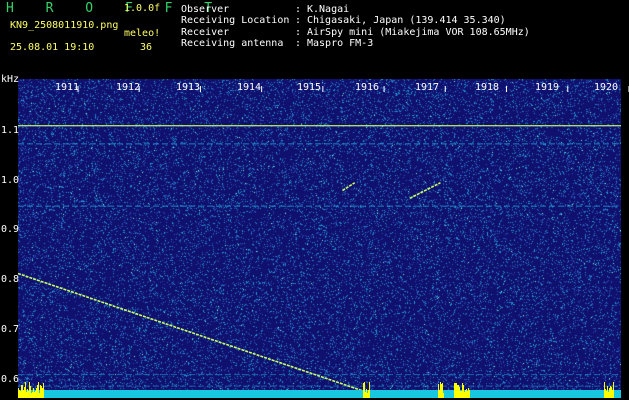 The width and height of the screenshot is (629, 400). I want to click on meta-row-observer: Observer: K.Nagai, so click(265, 9).